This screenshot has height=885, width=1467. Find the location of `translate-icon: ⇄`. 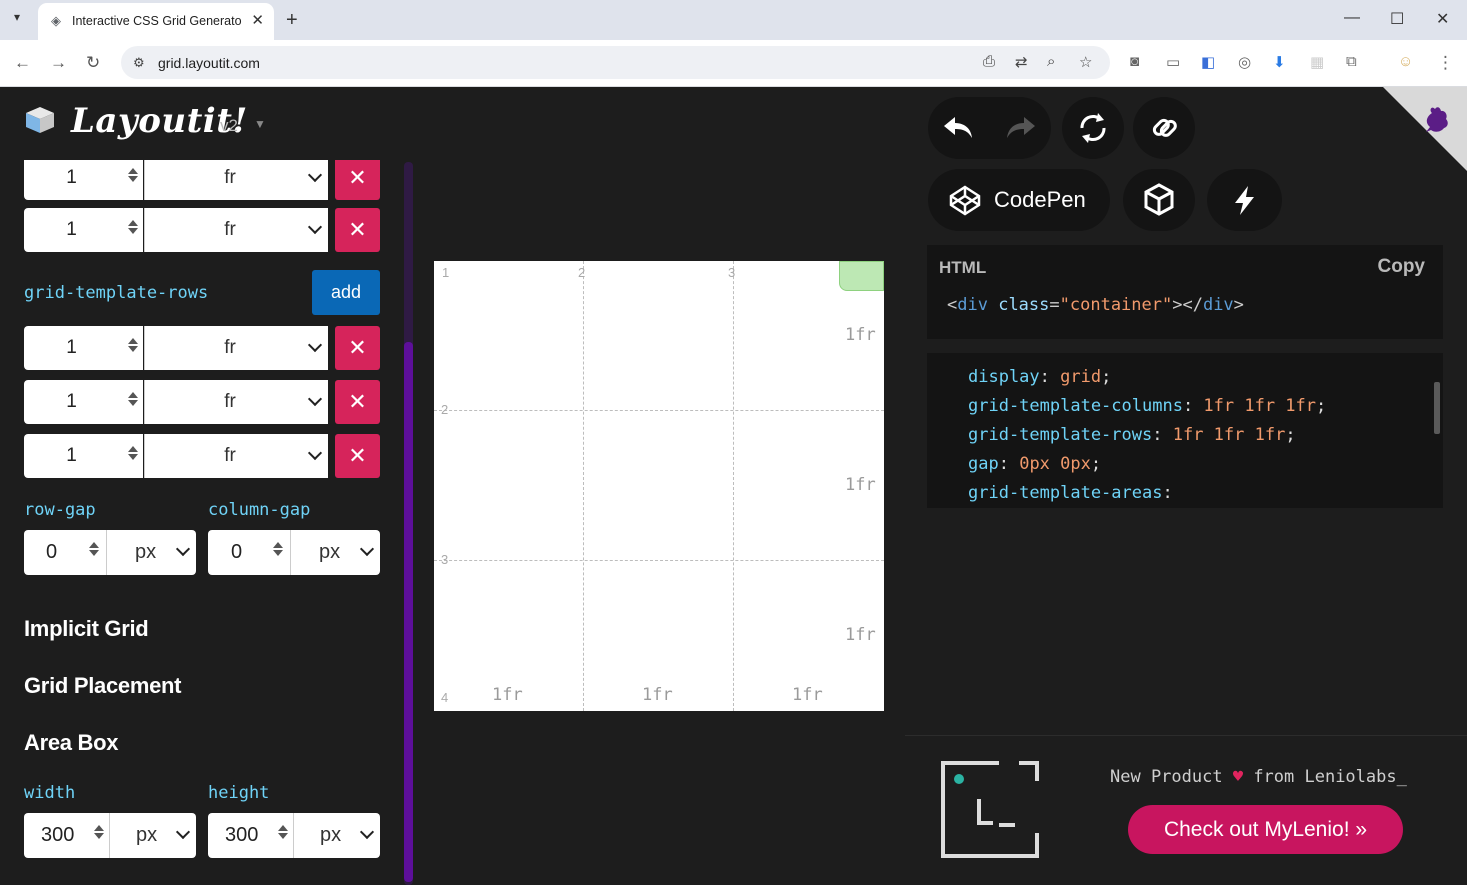

translate-icon: ⇄ is located at coordinates (1021, 62).